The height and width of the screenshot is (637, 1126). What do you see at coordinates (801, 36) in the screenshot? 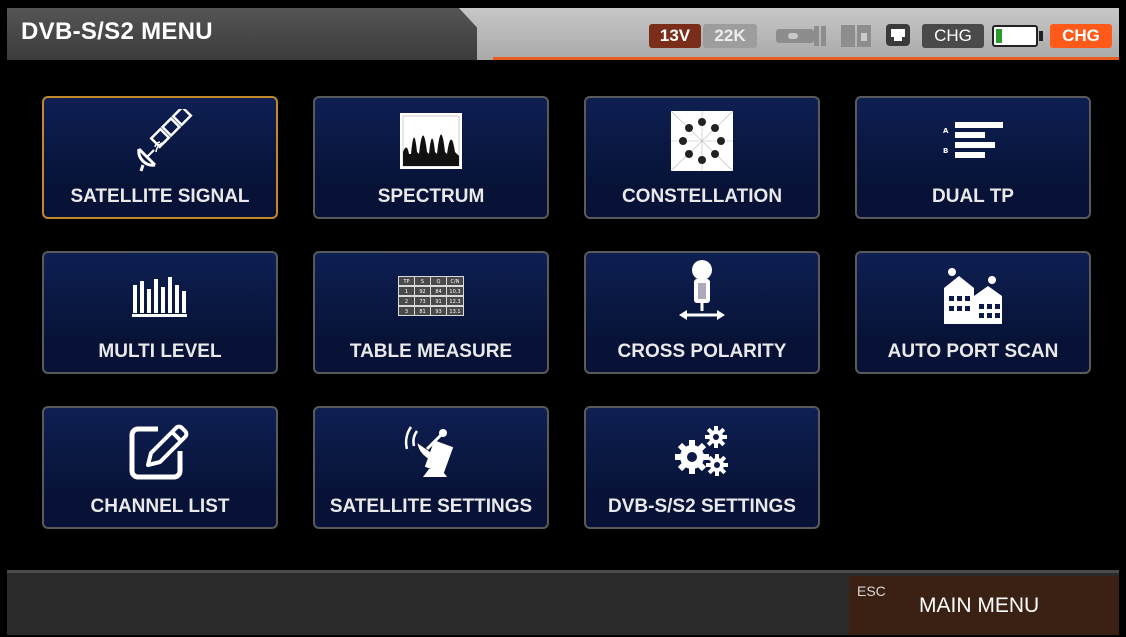
I see `usb-icon` at bounding box center [801, 36].